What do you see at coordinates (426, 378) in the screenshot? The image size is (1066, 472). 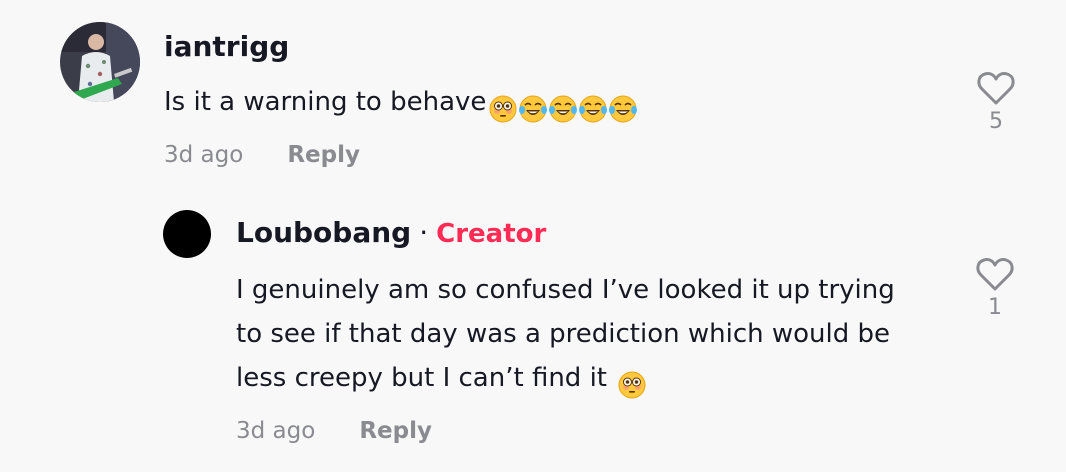 I see `reply-text-fragment: less creepy but I can’t find it` at bounding box center [426, 378].